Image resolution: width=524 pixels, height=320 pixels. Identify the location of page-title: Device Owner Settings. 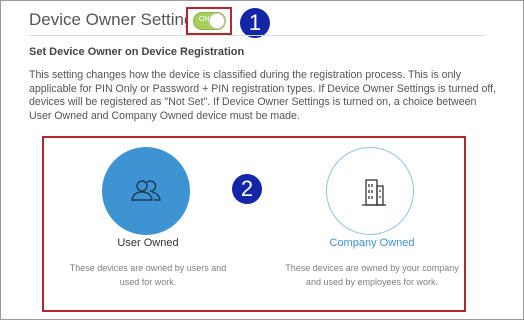
(115, 19).